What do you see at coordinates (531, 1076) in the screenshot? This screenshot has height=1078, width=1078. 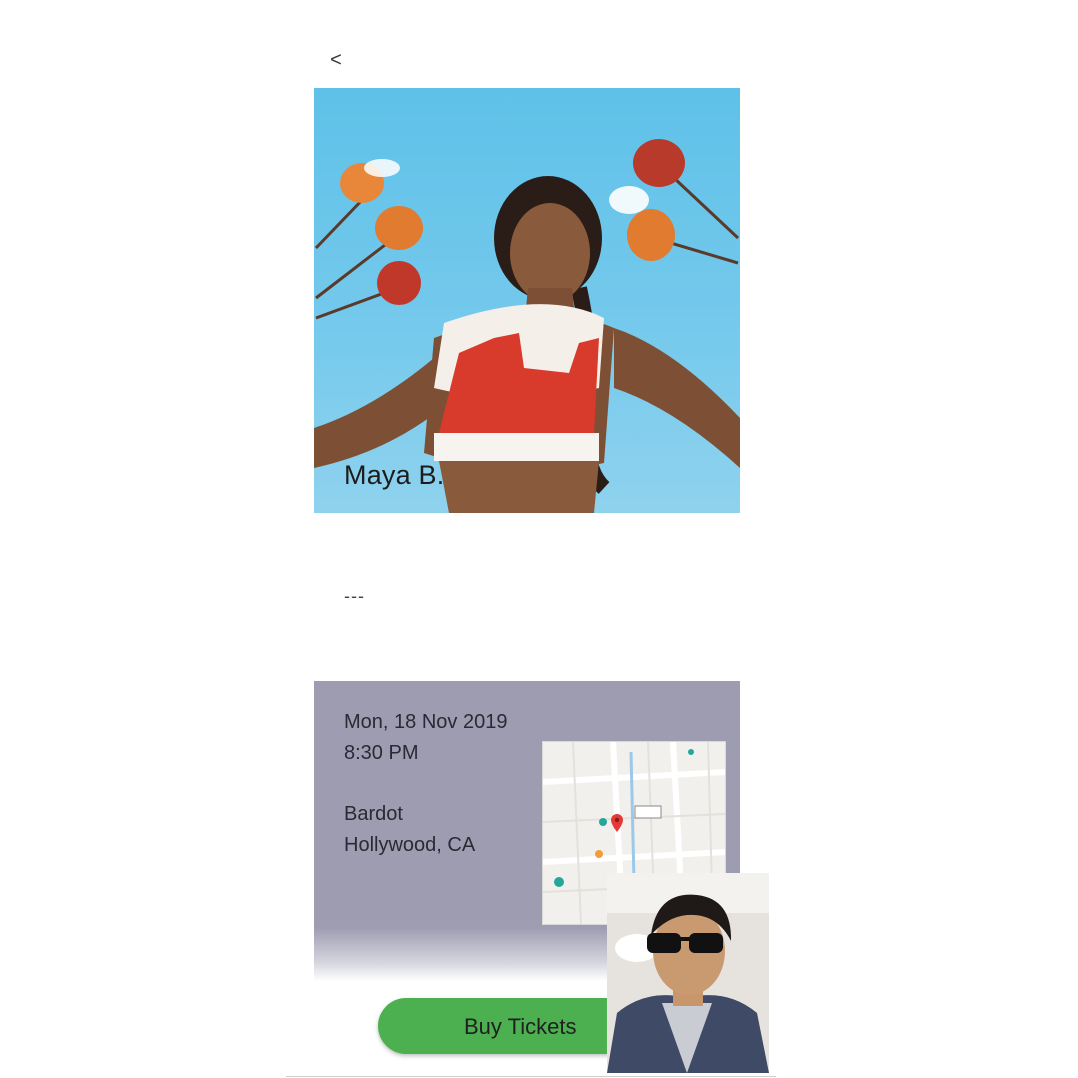 I see `bottom-divider` at bounding box center [531, 1076].